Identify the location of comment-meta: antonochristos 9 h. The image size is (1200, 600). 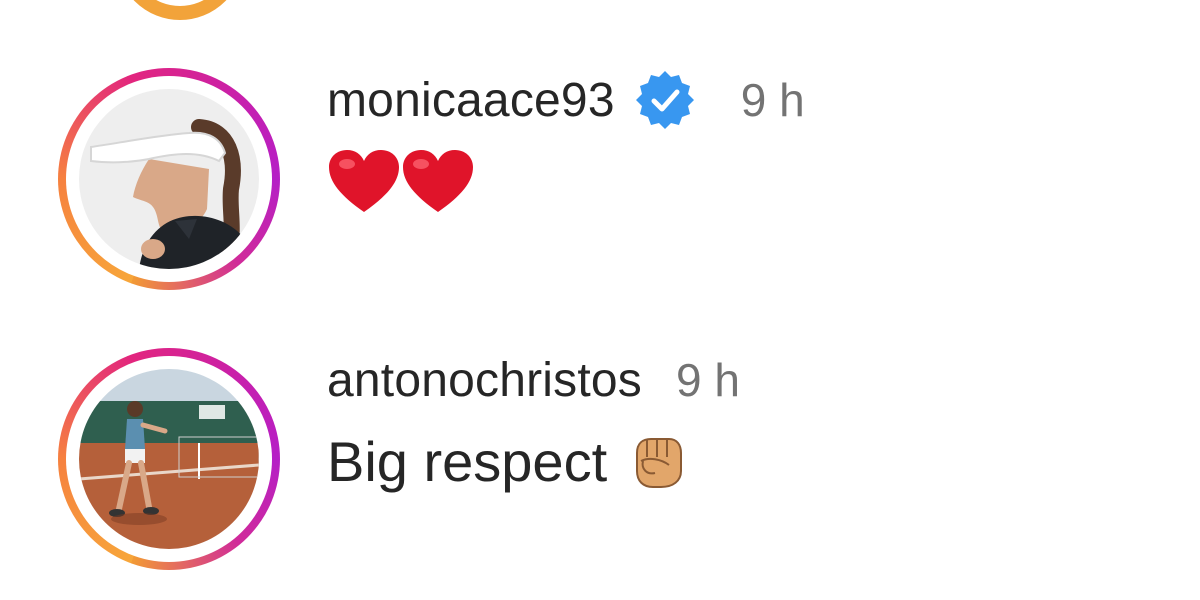
(533, 380).